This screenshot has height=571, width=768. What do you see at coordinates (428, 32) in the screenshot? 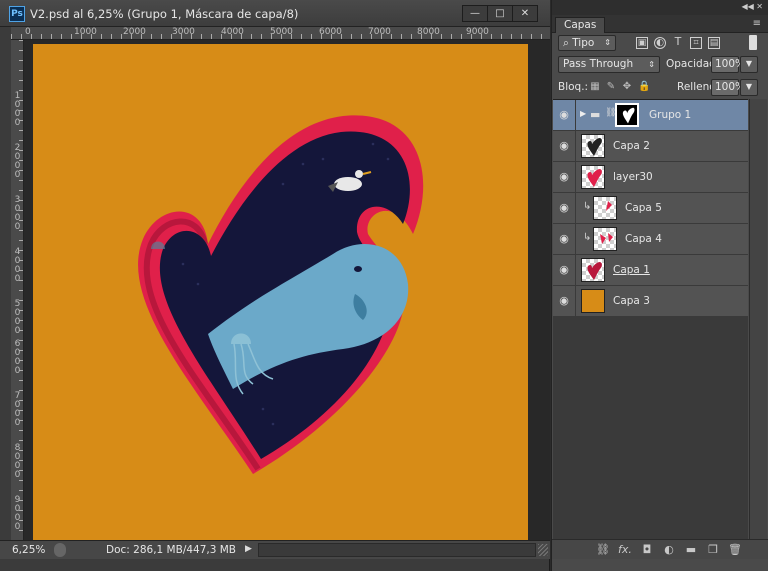
I see `ruler-label: 8000` at bounding box center [428, 32].